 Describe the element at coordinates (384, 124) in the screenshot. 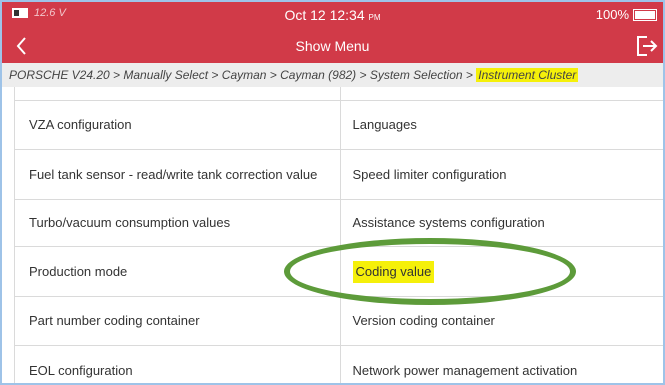

I see `menu-item-label: Languages` at that location.